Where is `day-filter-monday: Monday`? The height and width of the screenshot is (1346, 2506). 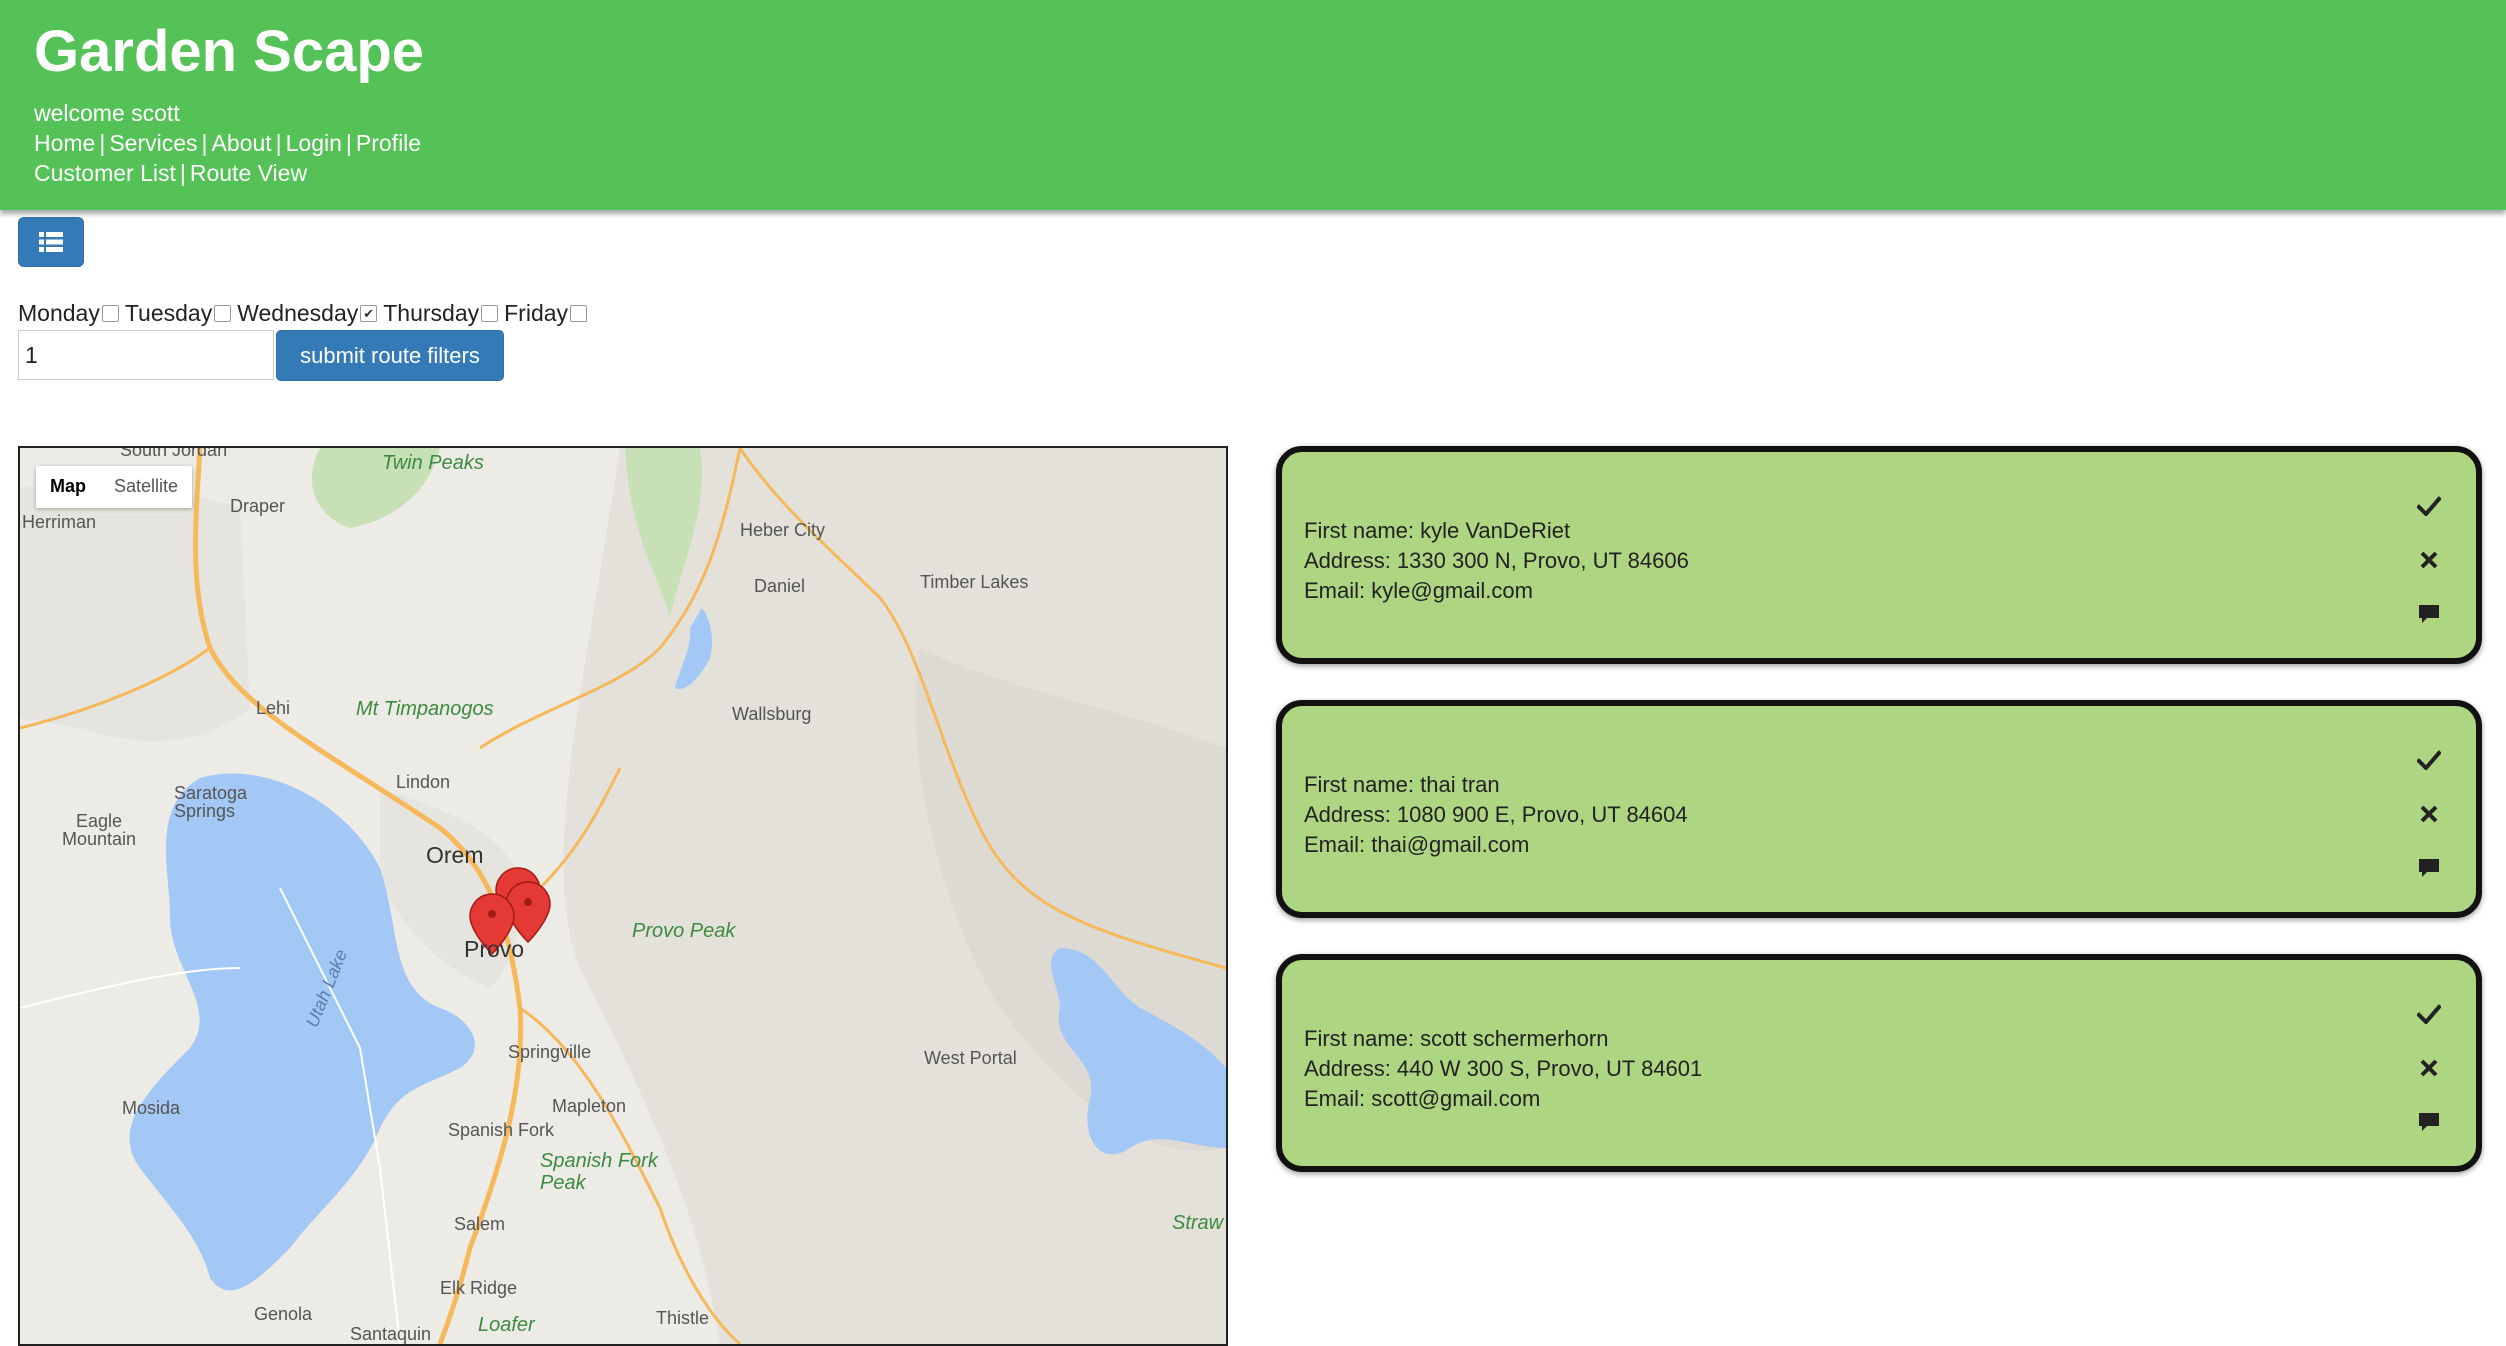 day-filter-monday: Monday is located at coordinates (68, 313).